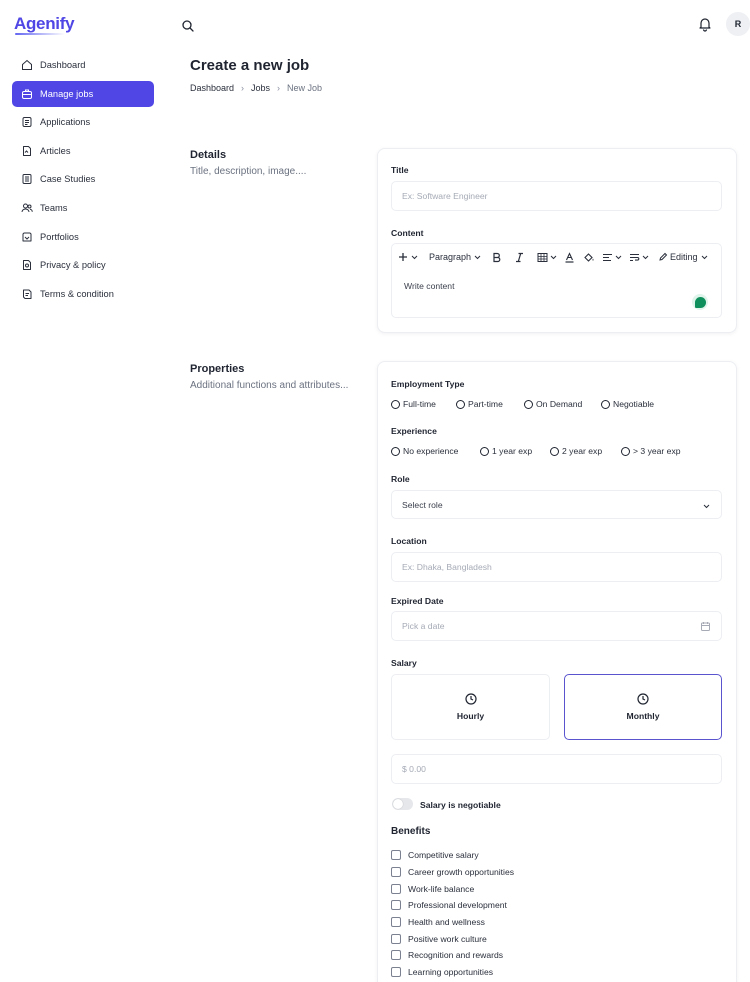 The image size is (750, 982). I want to click on editor-toolbar: Paragraph Editing, so click(553, 257).